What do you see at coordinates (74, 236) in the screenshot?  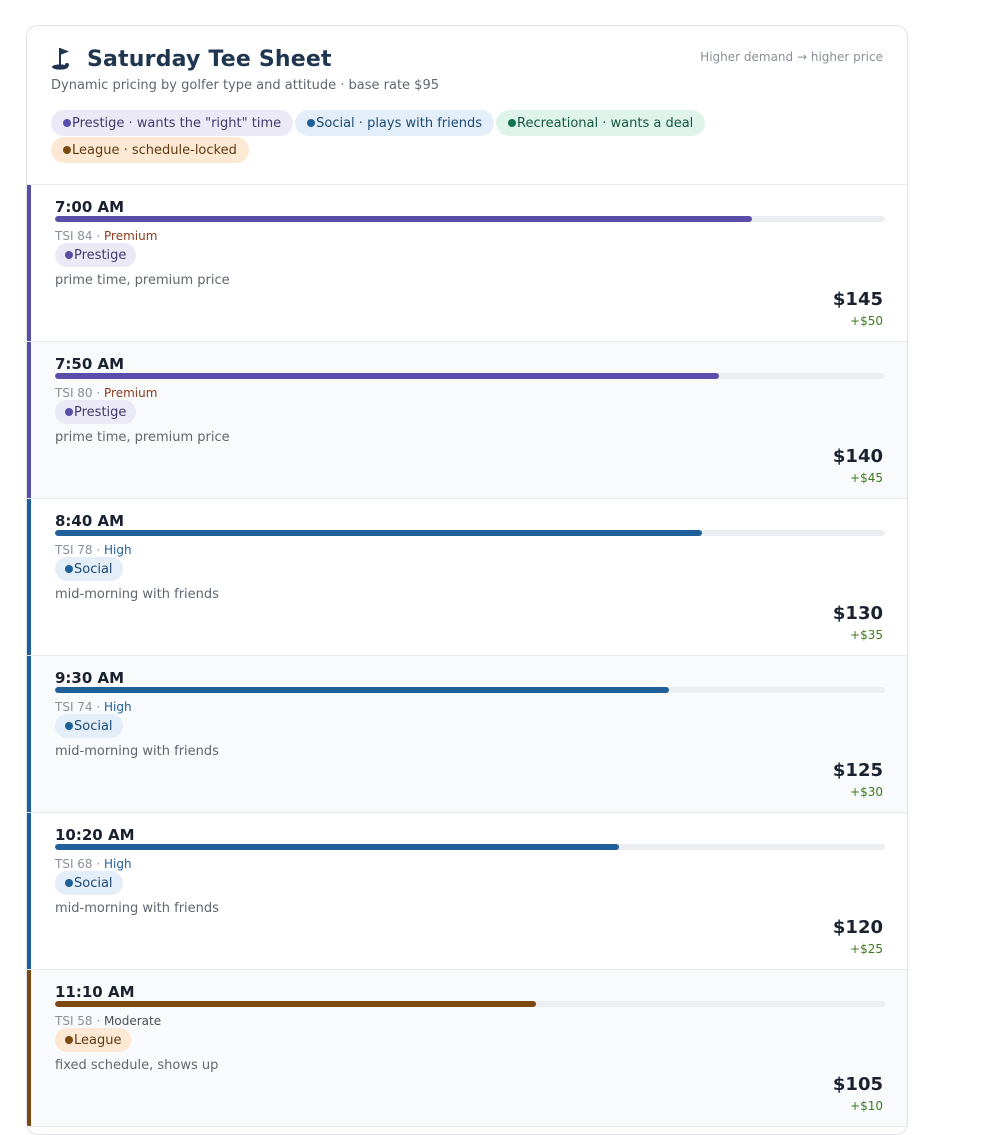 I see `tsi-value: TSI 84` at bounding box center [74, 236].